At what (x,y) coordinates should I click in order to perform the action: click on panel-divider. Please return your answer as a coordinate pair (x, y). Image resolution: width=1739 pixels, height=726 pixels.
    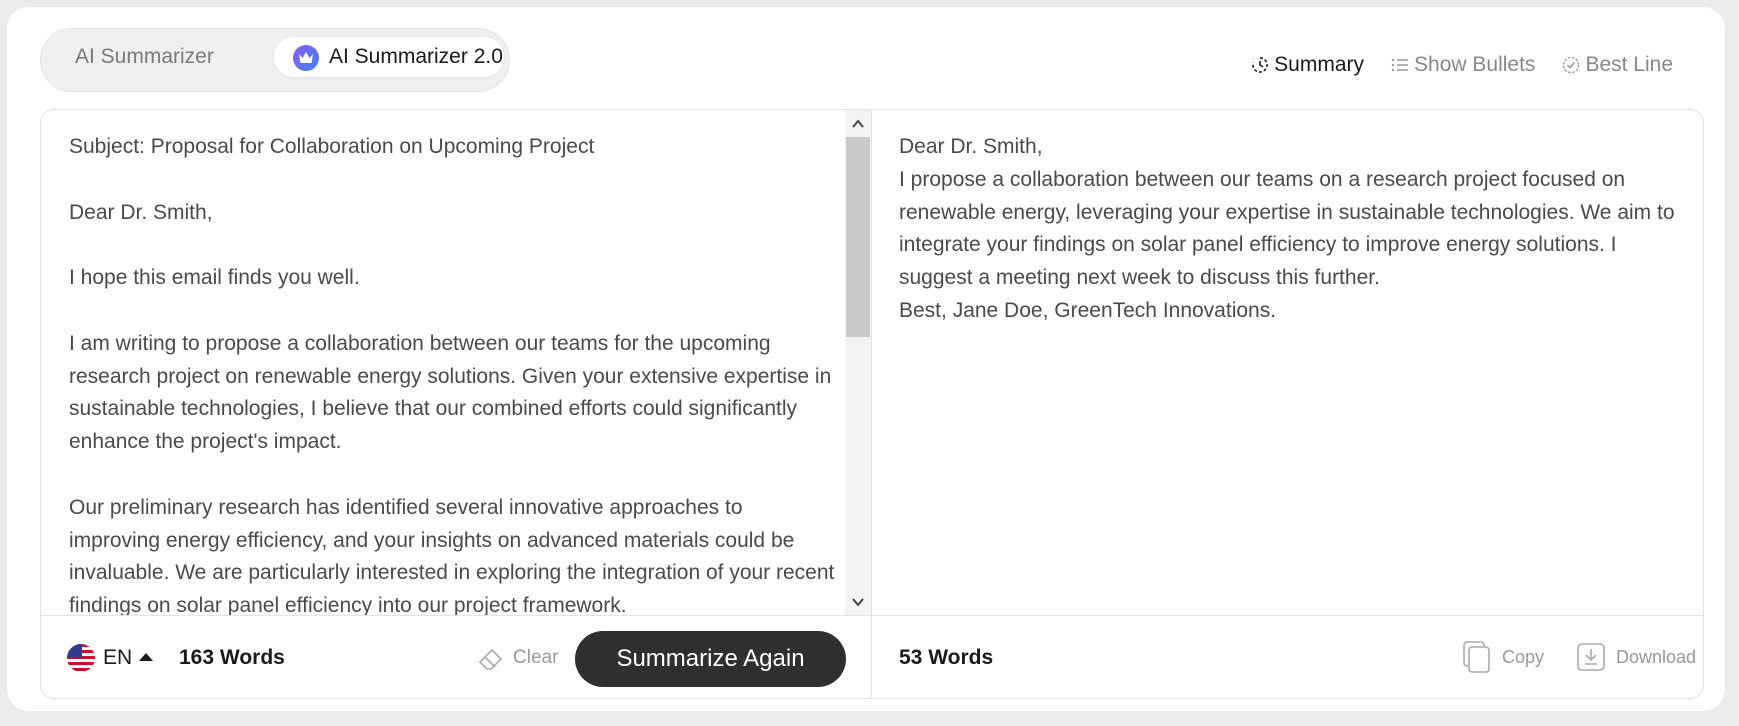
    Looking at the image, I should click on (871, 404).